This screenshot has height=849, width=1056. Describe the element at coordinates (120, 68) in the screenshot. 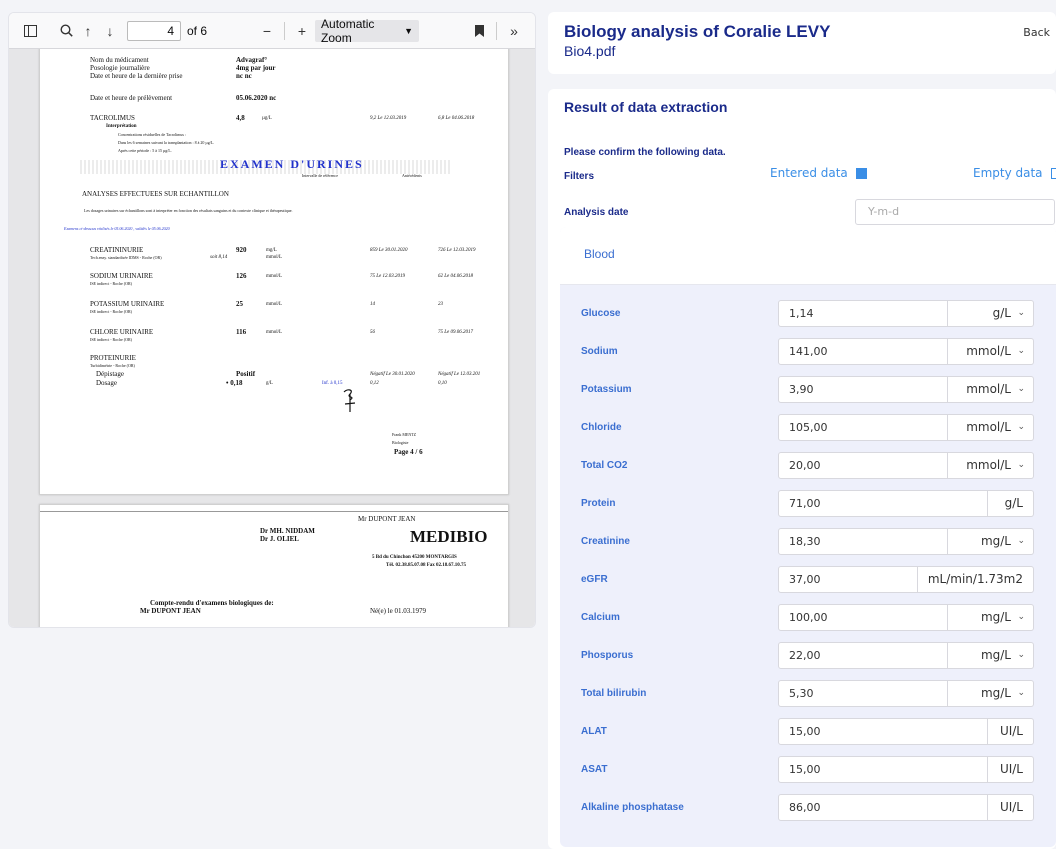

I see `pdf-text: Posologie journalière` at that location.